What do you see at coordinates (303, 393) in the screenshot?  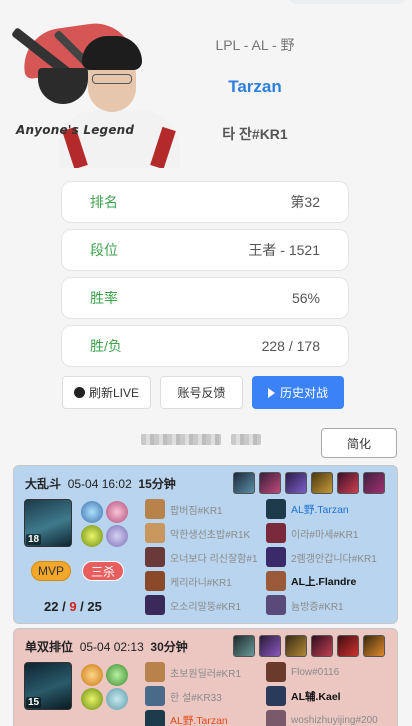 I see `match-history-label: 历史对战` at bounding box center [303, 393].